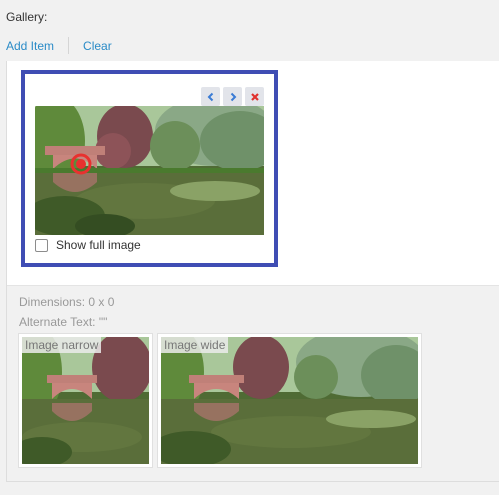 This screenshot has width=499, height=495. Describe the element at coordinates (67, 302) in the screenshot. I see `dimensions-text: Dimensions: 0 x 0` at that location.